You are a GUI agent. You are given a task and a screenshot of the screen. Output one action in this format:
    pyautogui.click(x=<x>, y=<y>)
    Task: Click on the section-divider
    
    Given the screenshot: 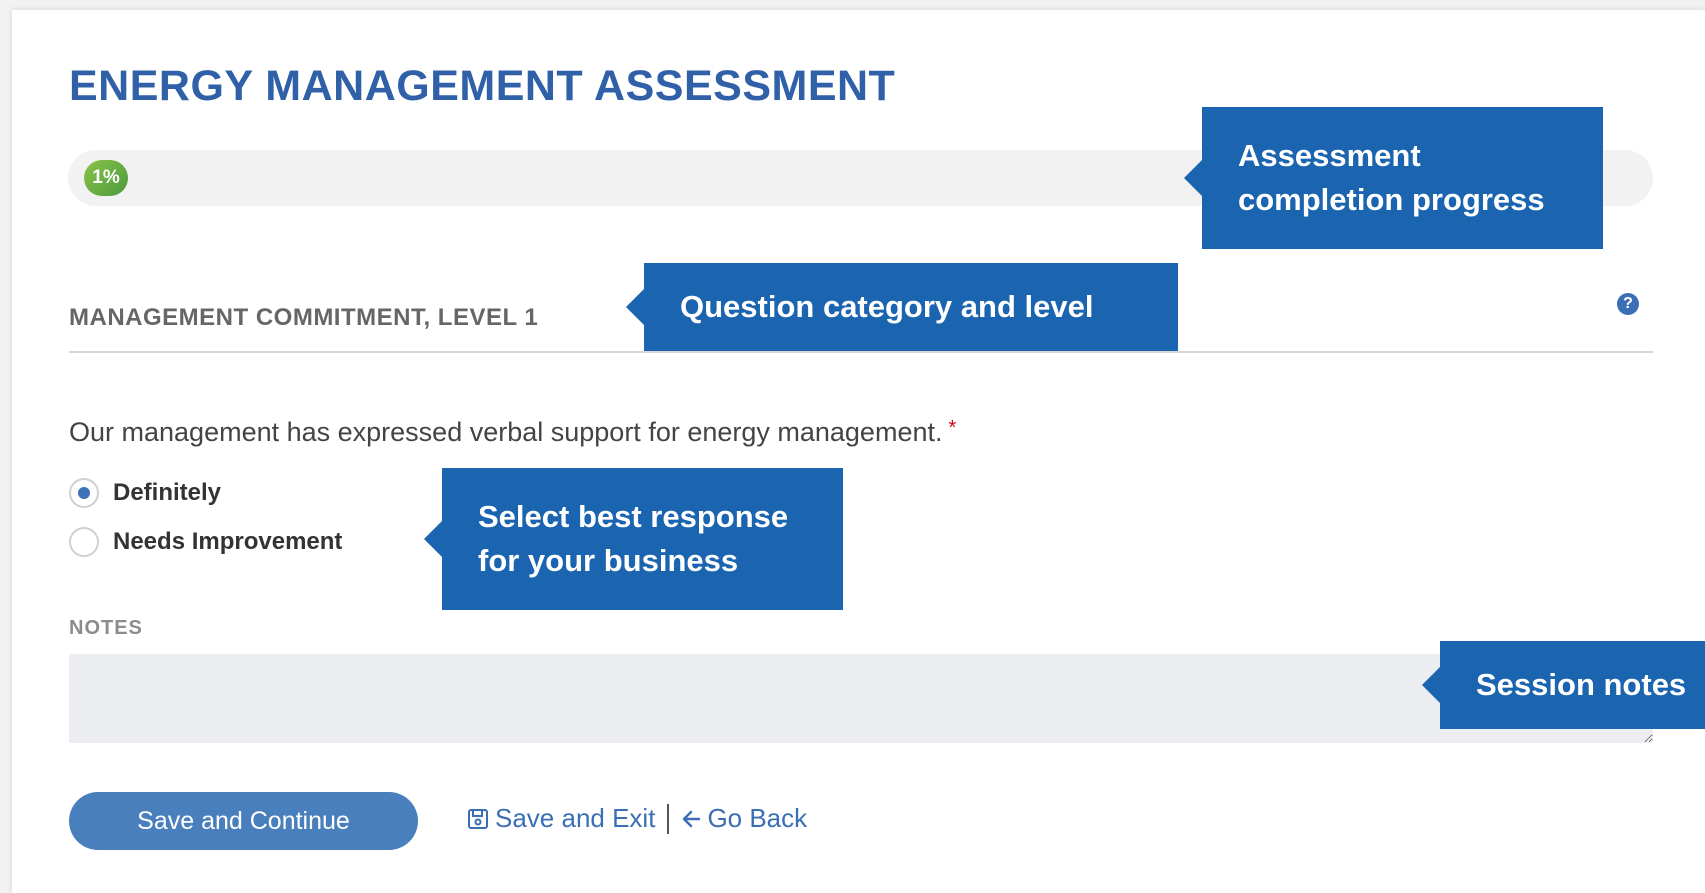 What is the action you would take?
    pyautogui.click(x=861, y=352)
    